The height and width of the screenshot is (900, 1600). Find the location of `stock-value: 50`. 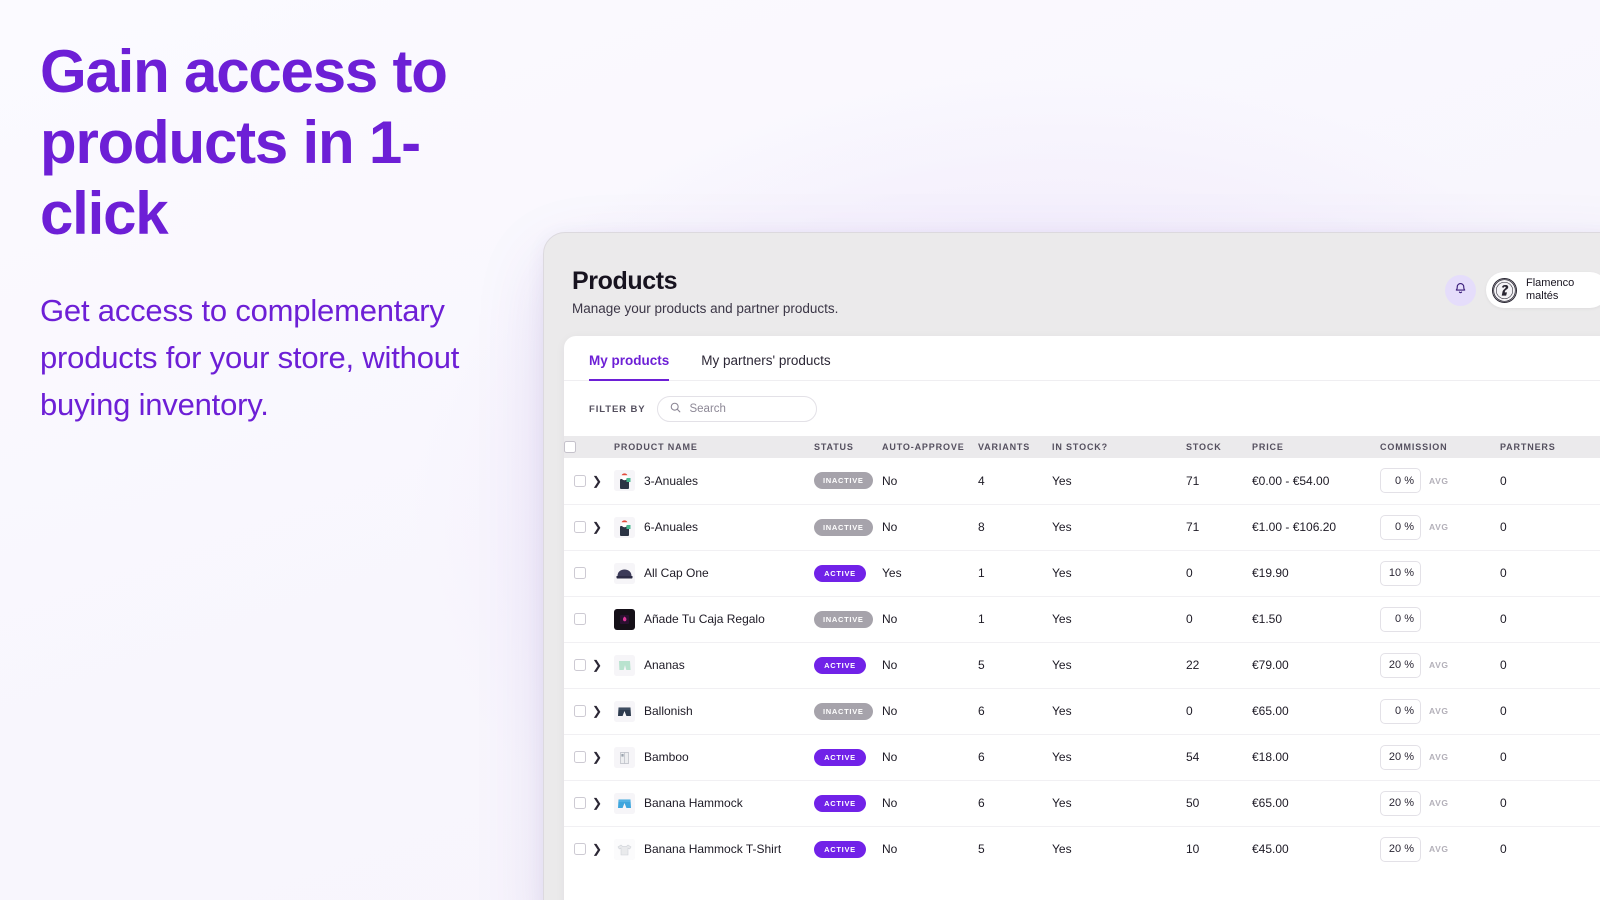

stock-value: 50 is located at coordinates (1193, 803).